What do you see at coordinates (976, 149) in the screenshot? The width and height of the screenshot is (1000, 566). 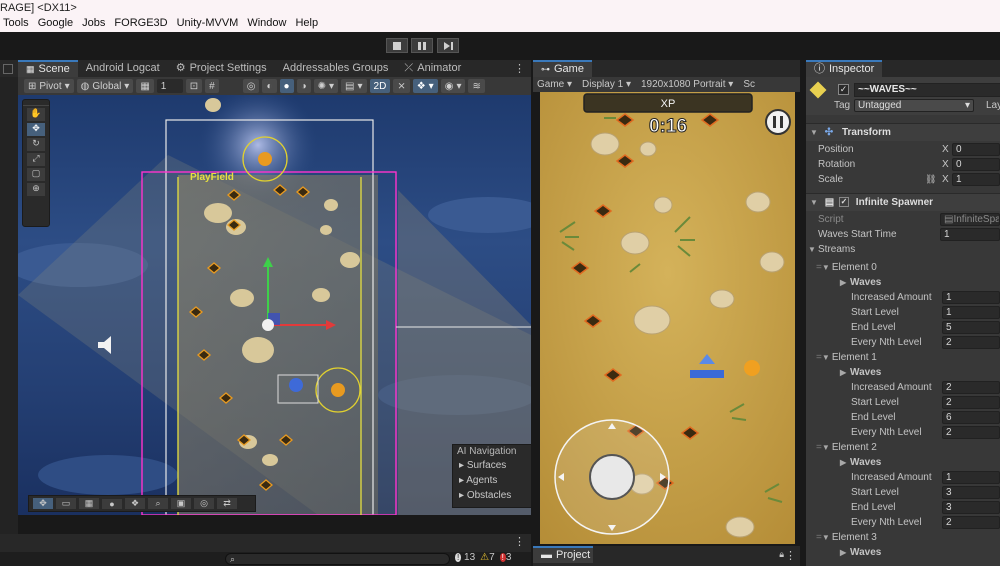 I see `position-x-field: 0` at bounding box center [976, 149].